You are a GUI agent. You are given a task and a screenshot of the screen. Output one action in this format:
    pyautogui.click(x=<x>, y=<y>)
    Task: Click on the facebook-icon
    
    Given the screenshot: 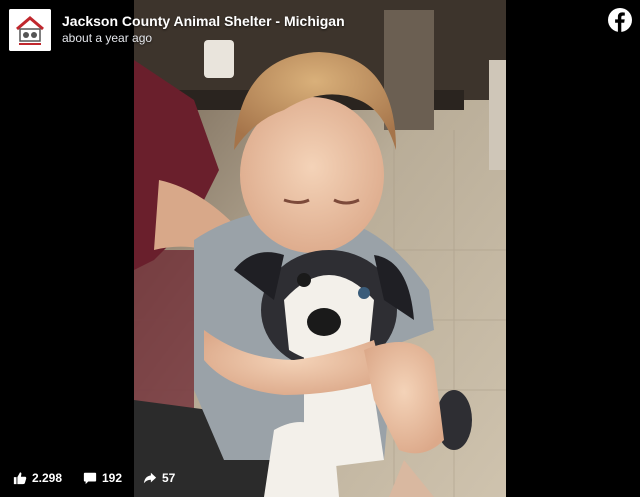 What is the action you would take?
    pyautogui.click(x=620, y=20)
    